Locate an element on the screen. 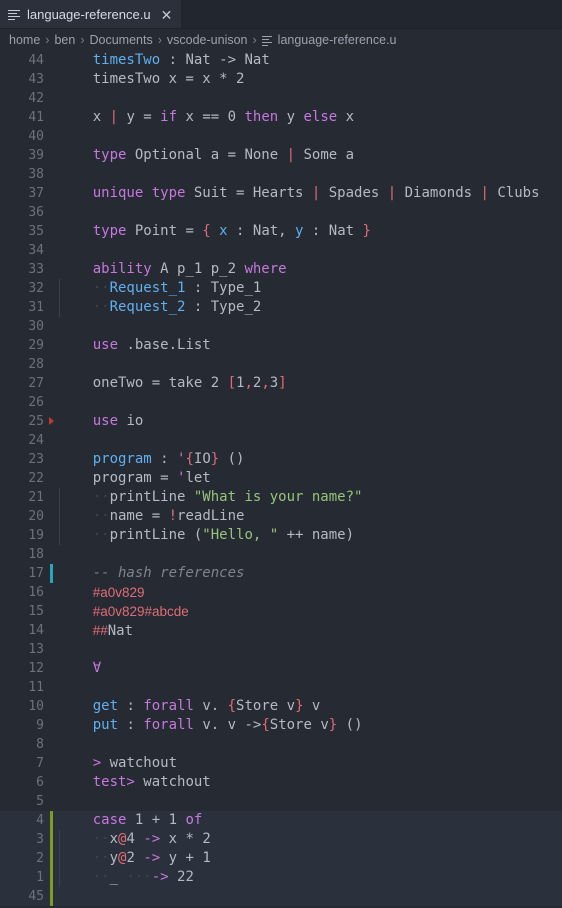  editor-line: 23 program : '{IO} () is located at coordinates (281, 459).